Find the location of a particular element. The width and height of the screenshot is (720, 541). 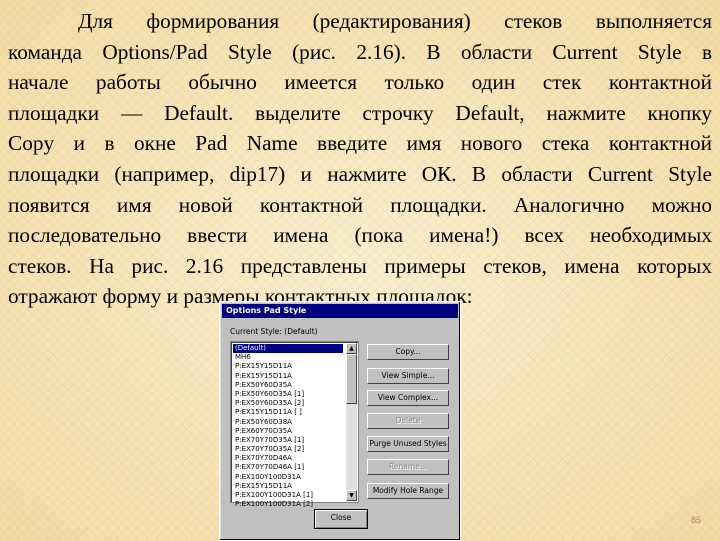

style-list-item: (Default) is located at coordinates (288, 349).